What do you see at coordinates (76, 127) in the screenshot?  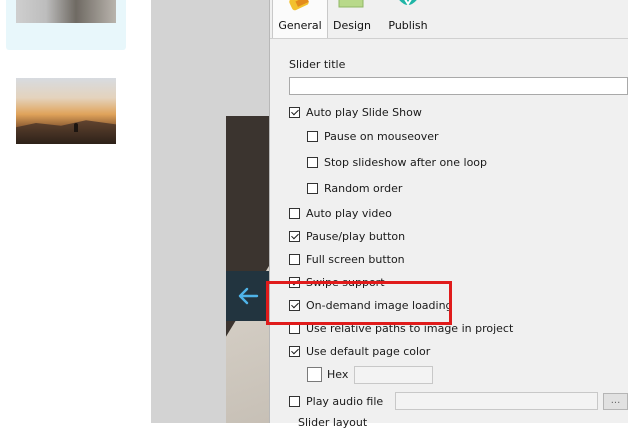 I see `thumbnail-figure` at bounding box center [76, 127].